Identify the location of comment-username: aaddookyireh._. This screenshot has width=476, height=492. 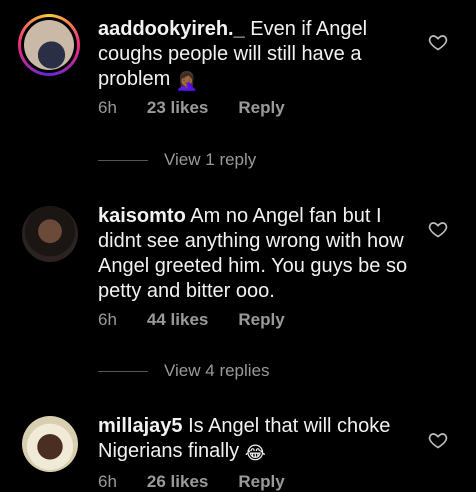
(171, 29).